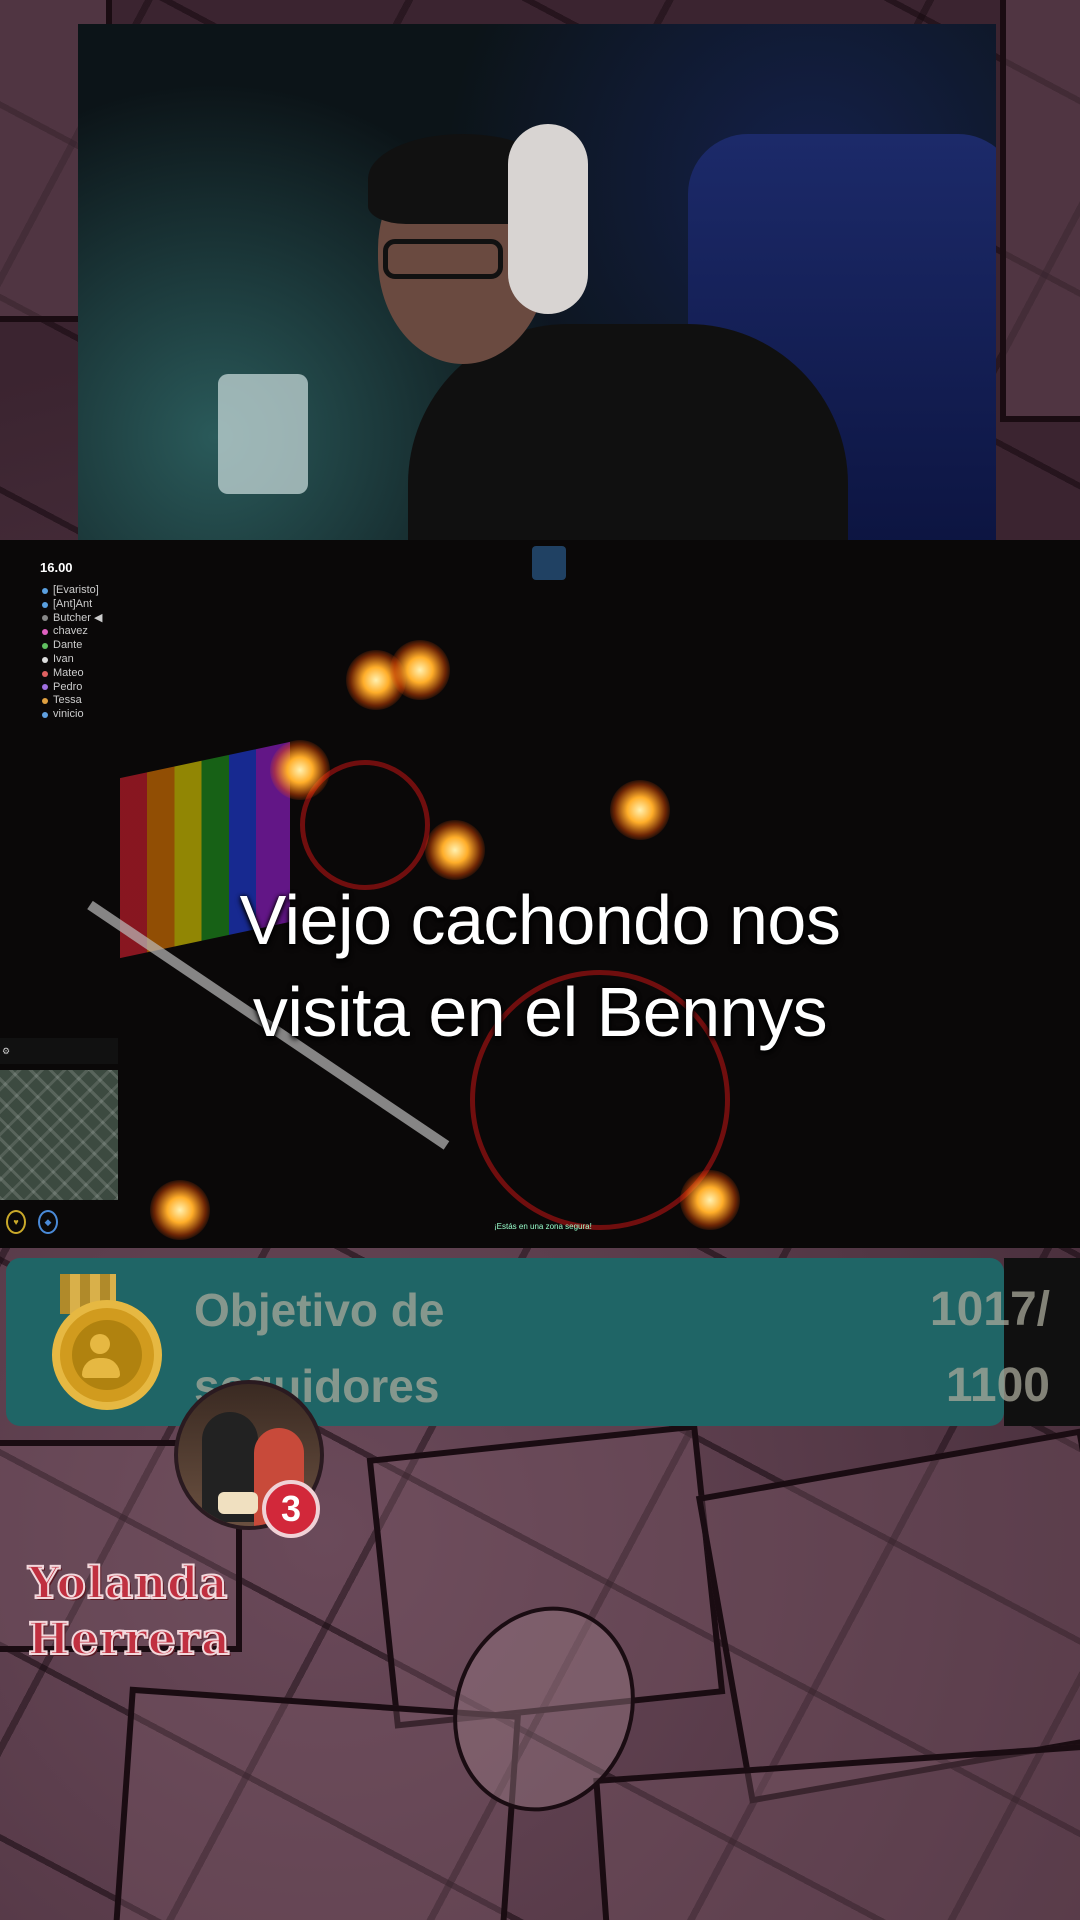  I want to click on headset, so click(548, 219).